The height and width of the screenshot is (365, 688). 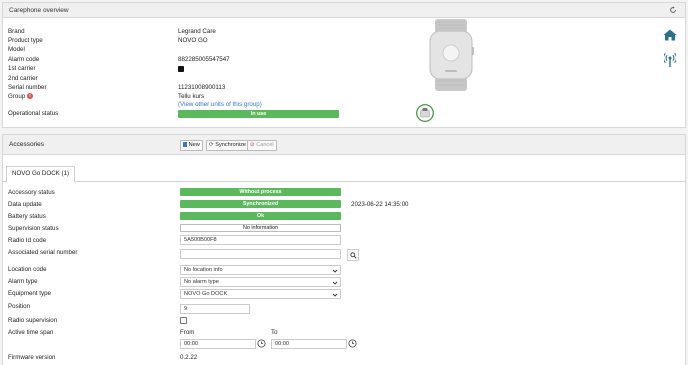 What do you see at coordinates (344, 145) in the screenshot?
I see `accessories-header: Accessories` at bounding box center [344, 145].